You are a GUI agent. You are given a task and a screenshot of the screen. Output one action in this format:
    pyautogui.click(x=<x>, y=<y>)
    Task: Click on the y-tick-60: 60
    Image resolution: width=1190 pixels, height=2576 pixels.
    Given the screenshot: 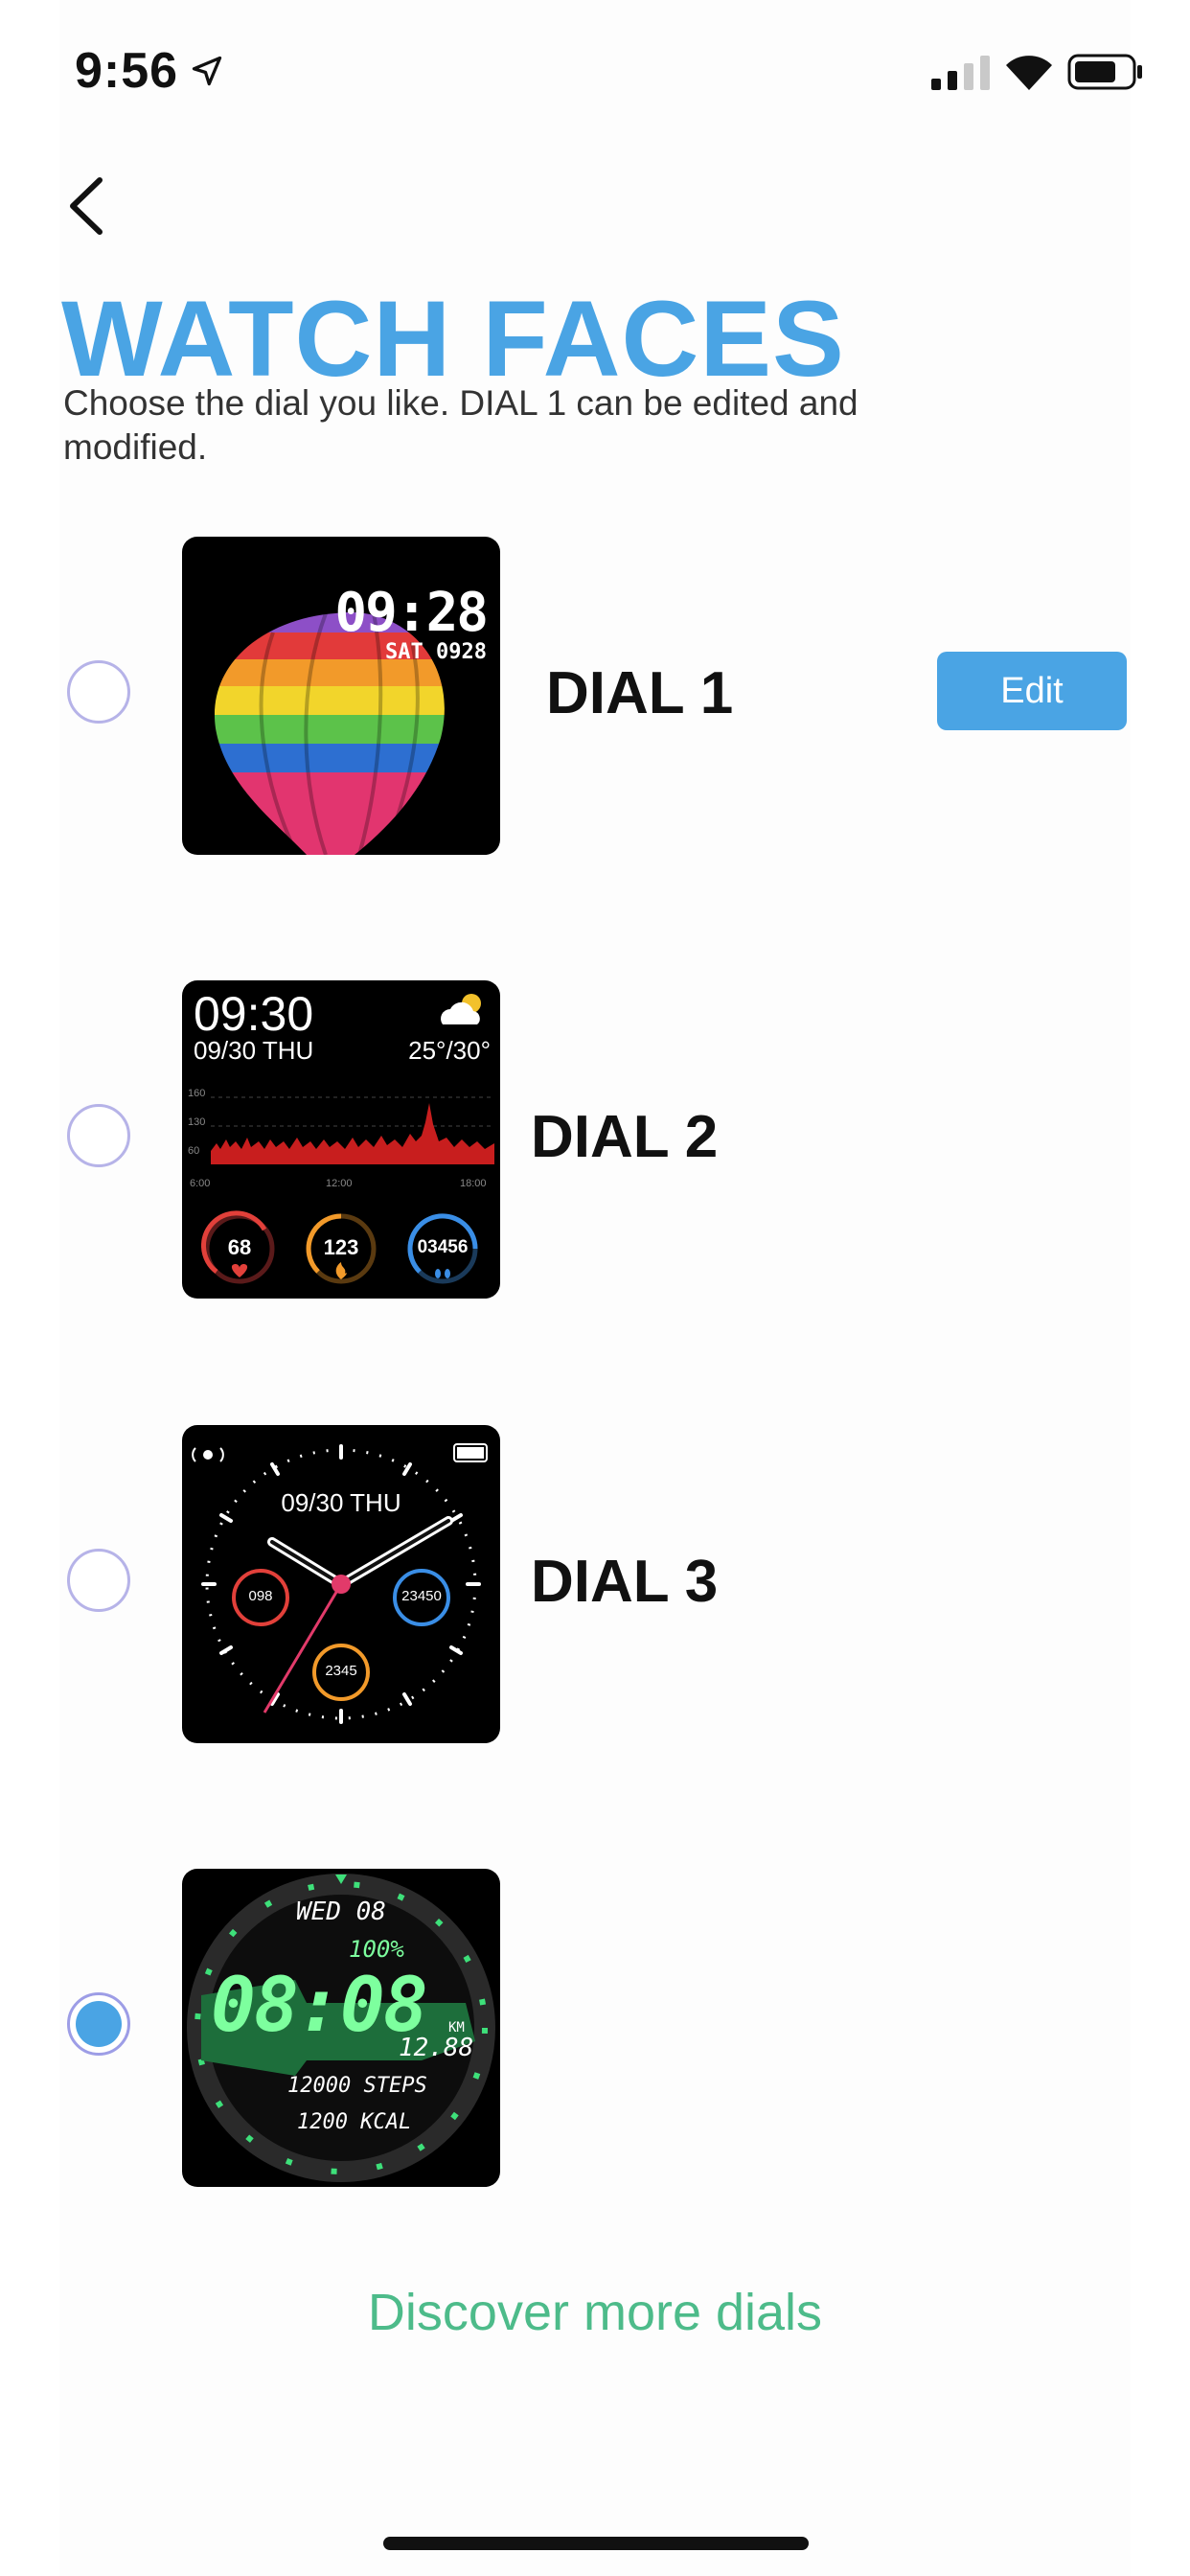 What is the action you would take?
    pyautogui.click(x=194, y=1151)
    